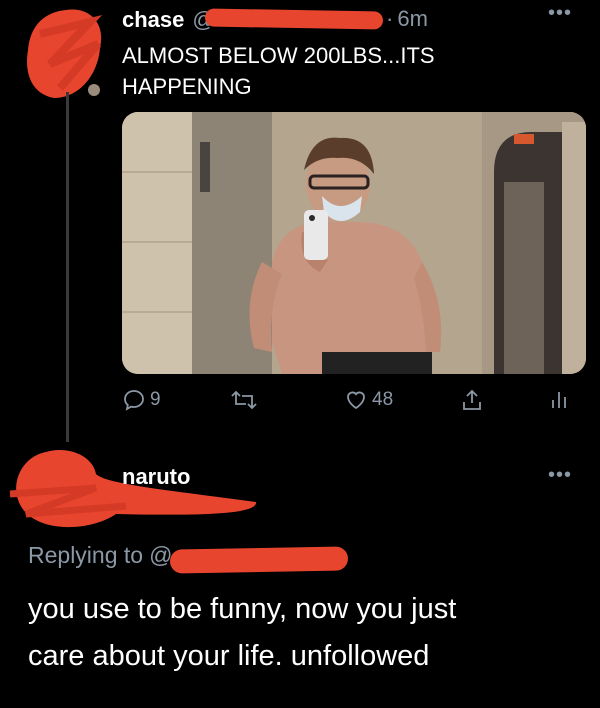 This screenshot has height=708, width=600. Describe the element at coordinates (560, 475) in the screenshot. I see `reply-more-icon: •••` at that location.